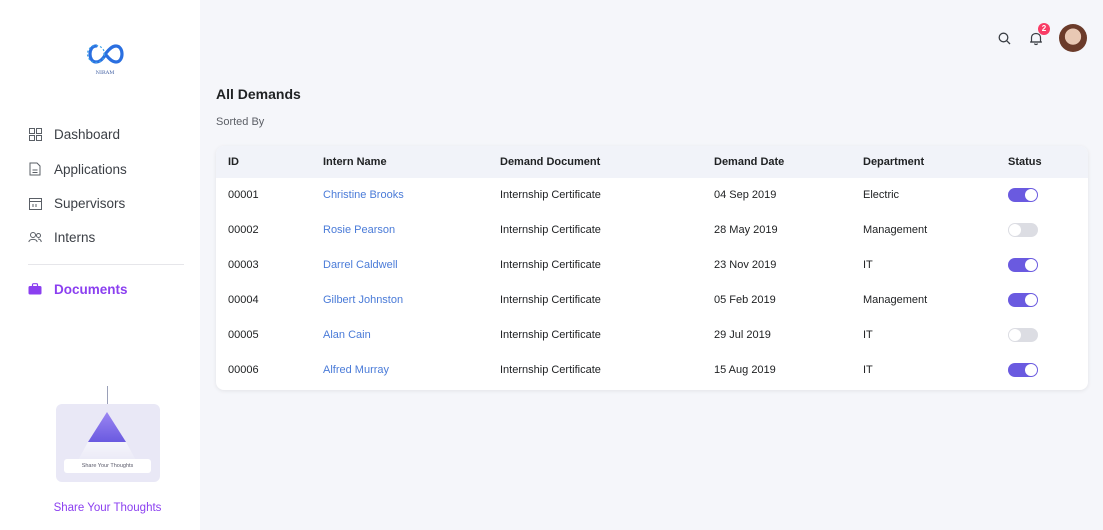 This screenshot has height=530, width=1103. Describe the element at coordinates (90, 203) in the screenshot. I see `sidebar-item-label: Supervisors` at that location.